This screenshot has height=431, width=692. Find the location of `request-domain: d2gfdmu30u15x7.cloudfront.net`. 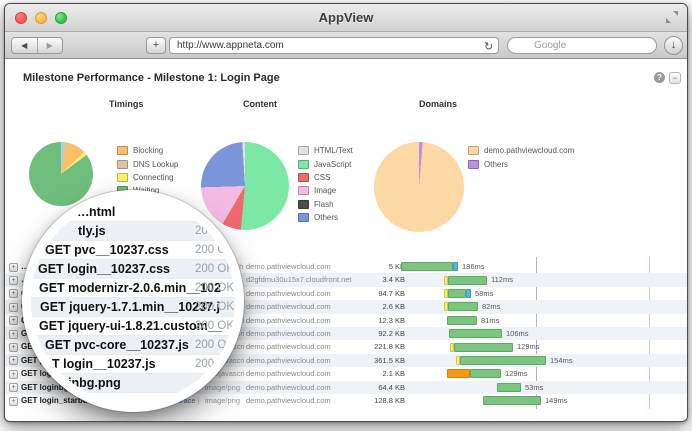

request-domain: d2gfdmu30u15x7.cloudfront.net is located at coordinates (299, 280).